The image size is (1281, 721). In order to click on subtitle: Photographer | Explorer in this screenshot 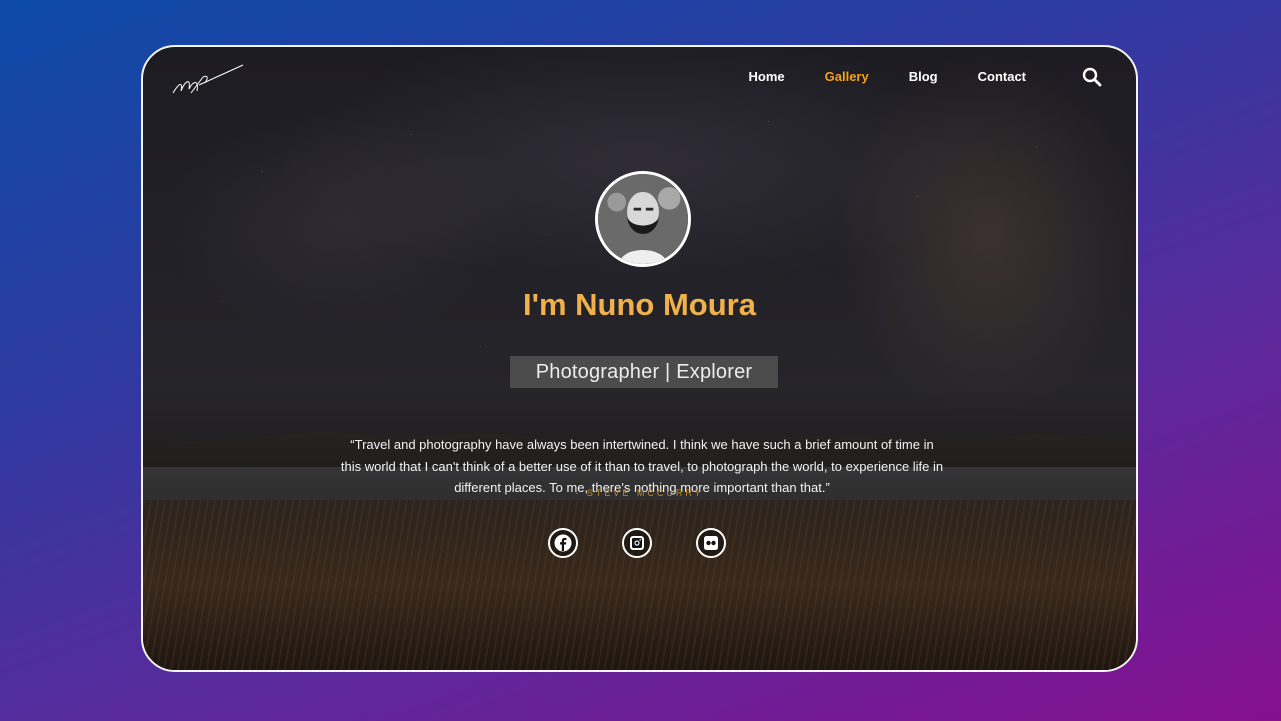, I will do `click(644, 371)`.